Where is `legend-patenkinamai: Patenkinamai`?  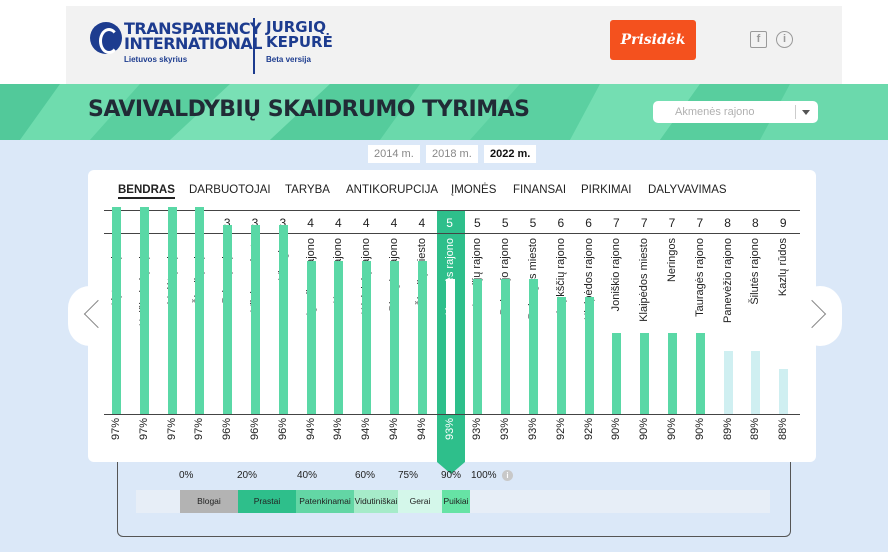 legend-patenkinamai: Patenkinamai is located at coordinates (325, 501).